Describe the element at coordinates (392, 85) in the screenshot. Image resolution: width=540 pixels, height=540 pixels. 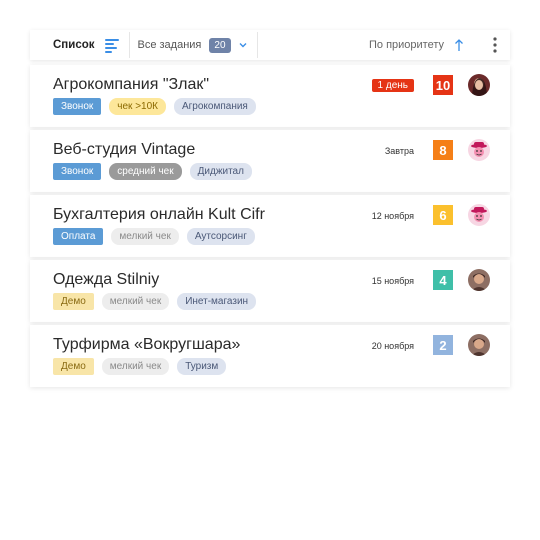
I see `due-date-badge: 1 день` at that location.